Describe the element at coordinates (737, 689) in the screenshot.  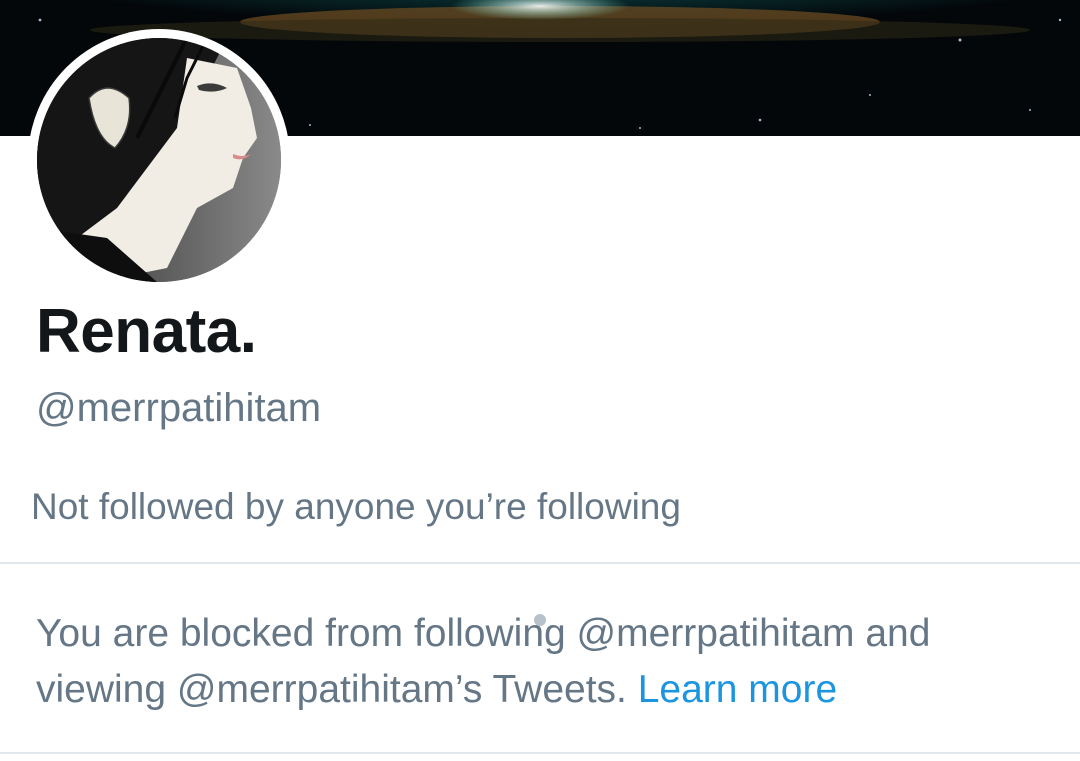
I see `learn-more-link: Learn more` at that location.